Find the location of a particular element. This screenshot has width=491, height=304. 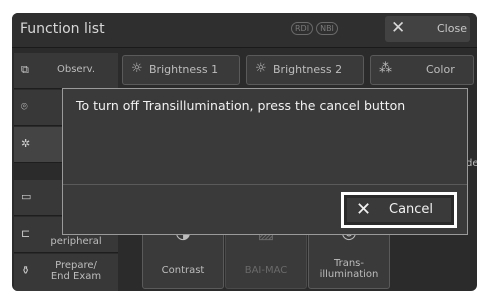

prepare-line-2: End Exam is located at coordinates (76, 276).